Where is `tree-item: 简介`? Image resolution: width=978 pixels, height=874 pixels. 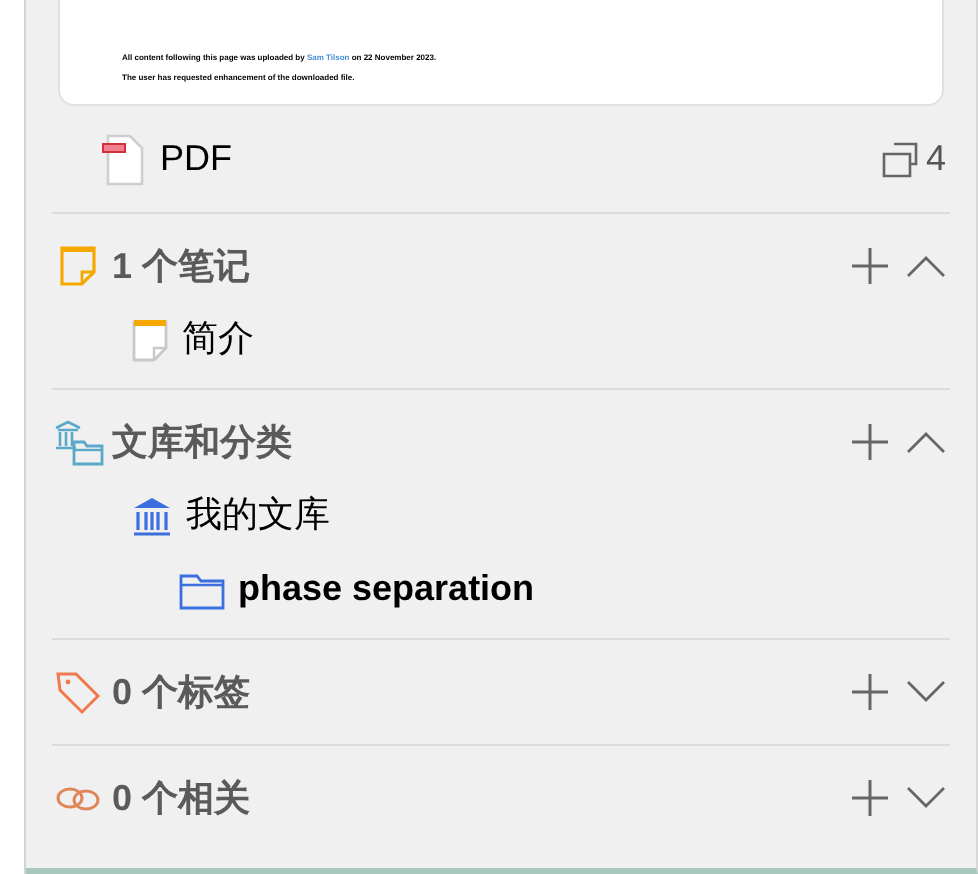 tree-item: 简介 is located at coordinates (218, 339).